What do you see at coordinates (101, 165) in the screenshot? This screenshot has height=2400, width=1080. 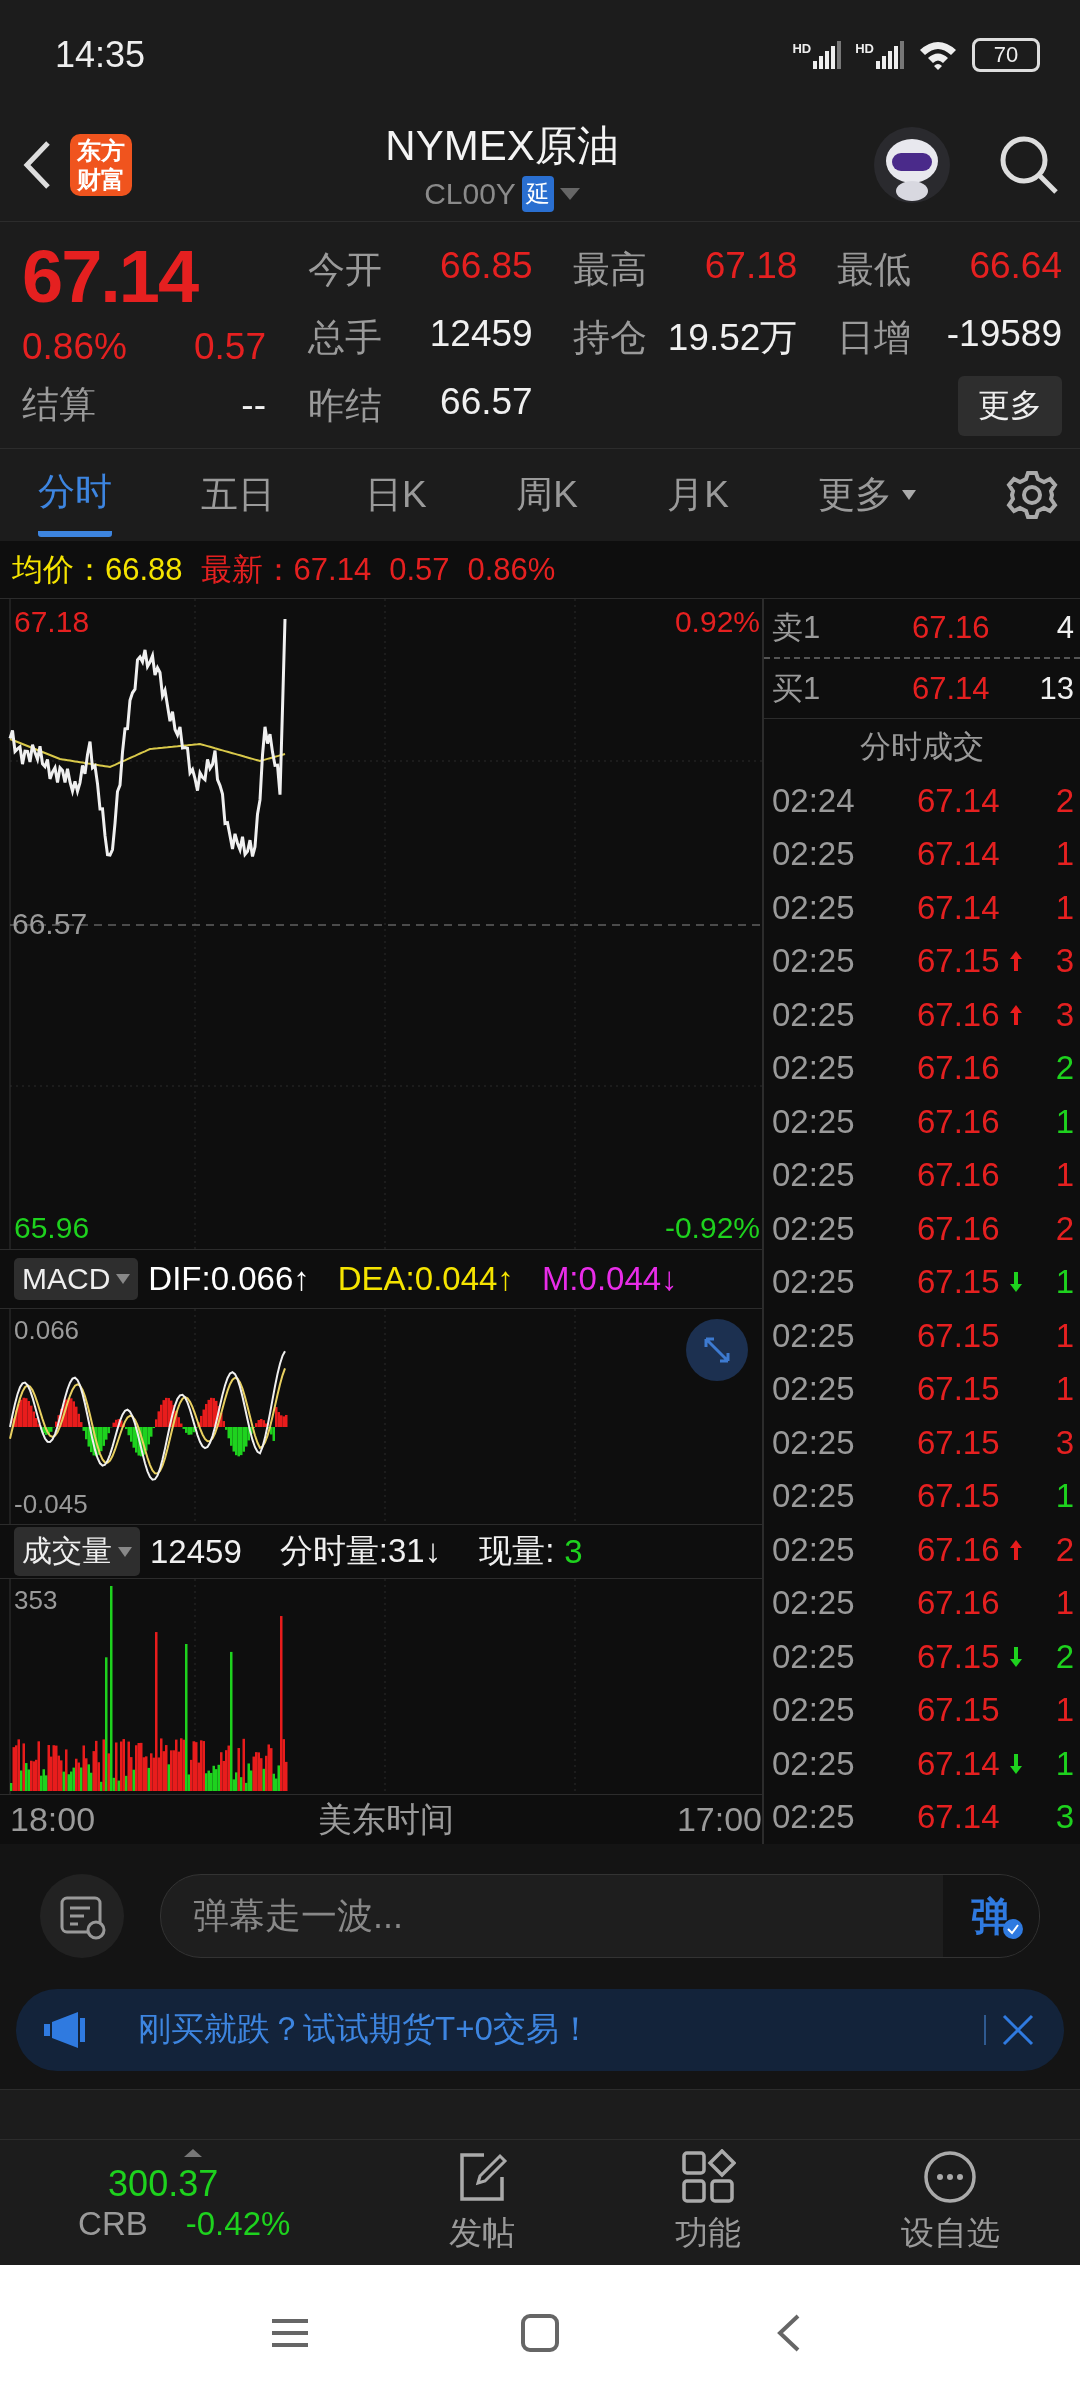 I see `app-logo: 东方财富` at bounding box center [101, 165].